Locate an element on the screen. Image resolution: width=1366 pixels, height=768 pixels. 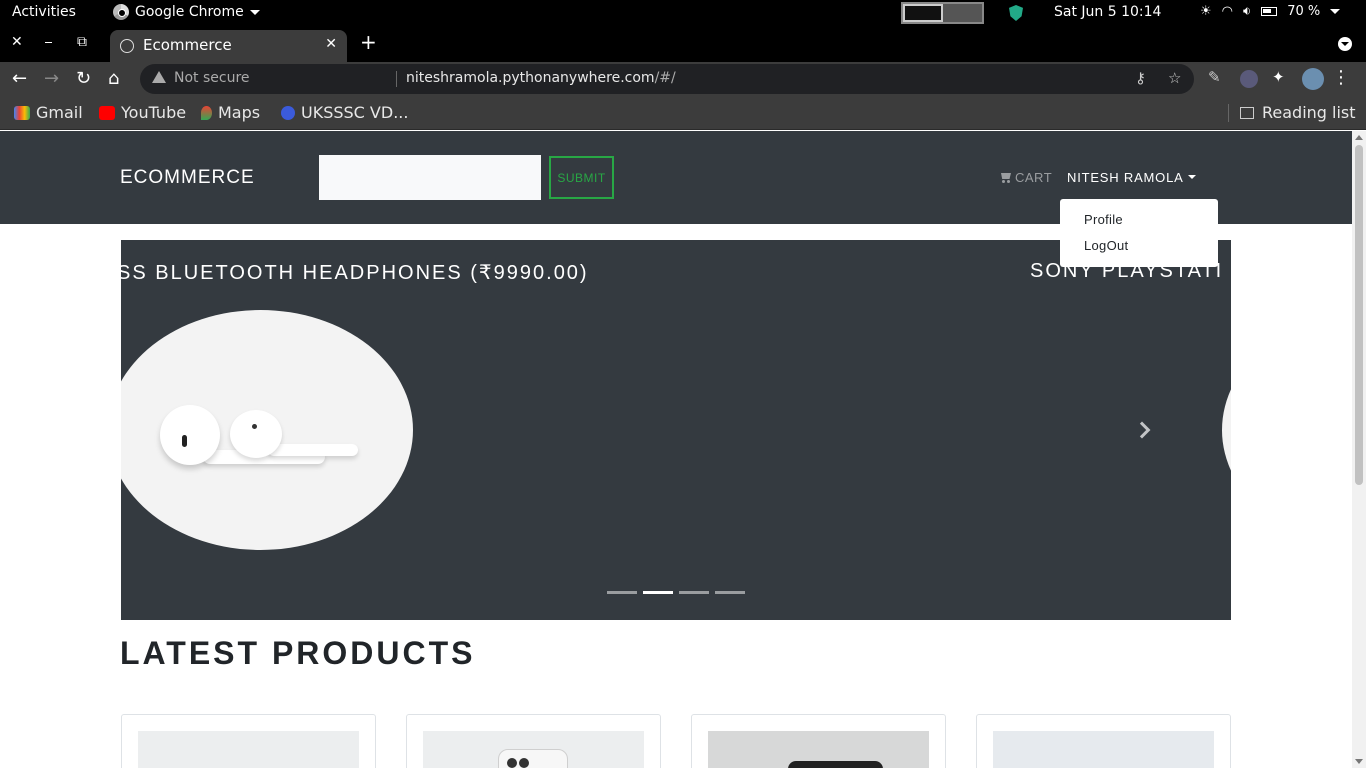
url-text: niteshramola.pythonanywhere.com/#/ is located at coordinates (541, 78).